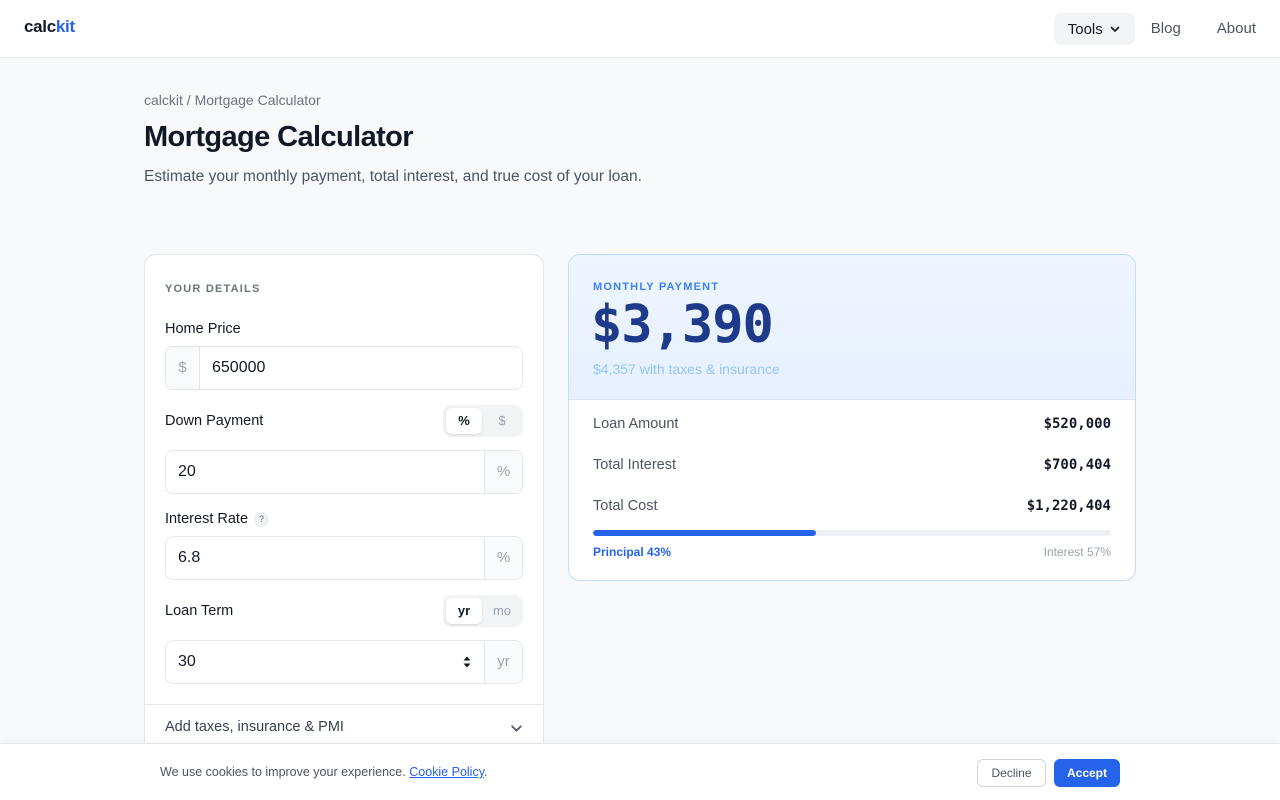 This screenshot has width=1280, height=800. I want to click on down-payment-input, so click(328, 472).